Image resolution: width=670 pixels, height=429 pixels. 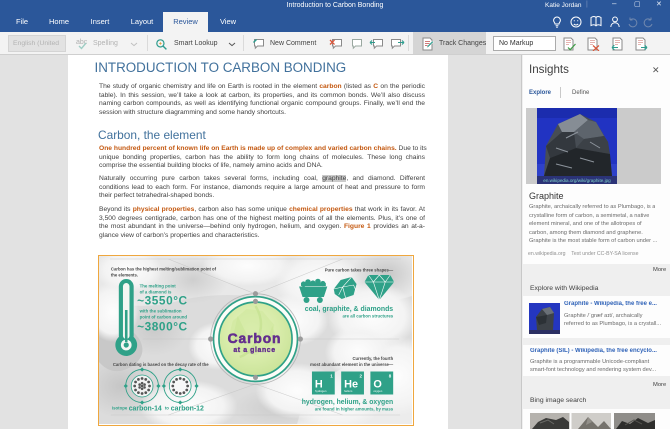 I want to click on svg-text: to, so click(x=167, y=407).